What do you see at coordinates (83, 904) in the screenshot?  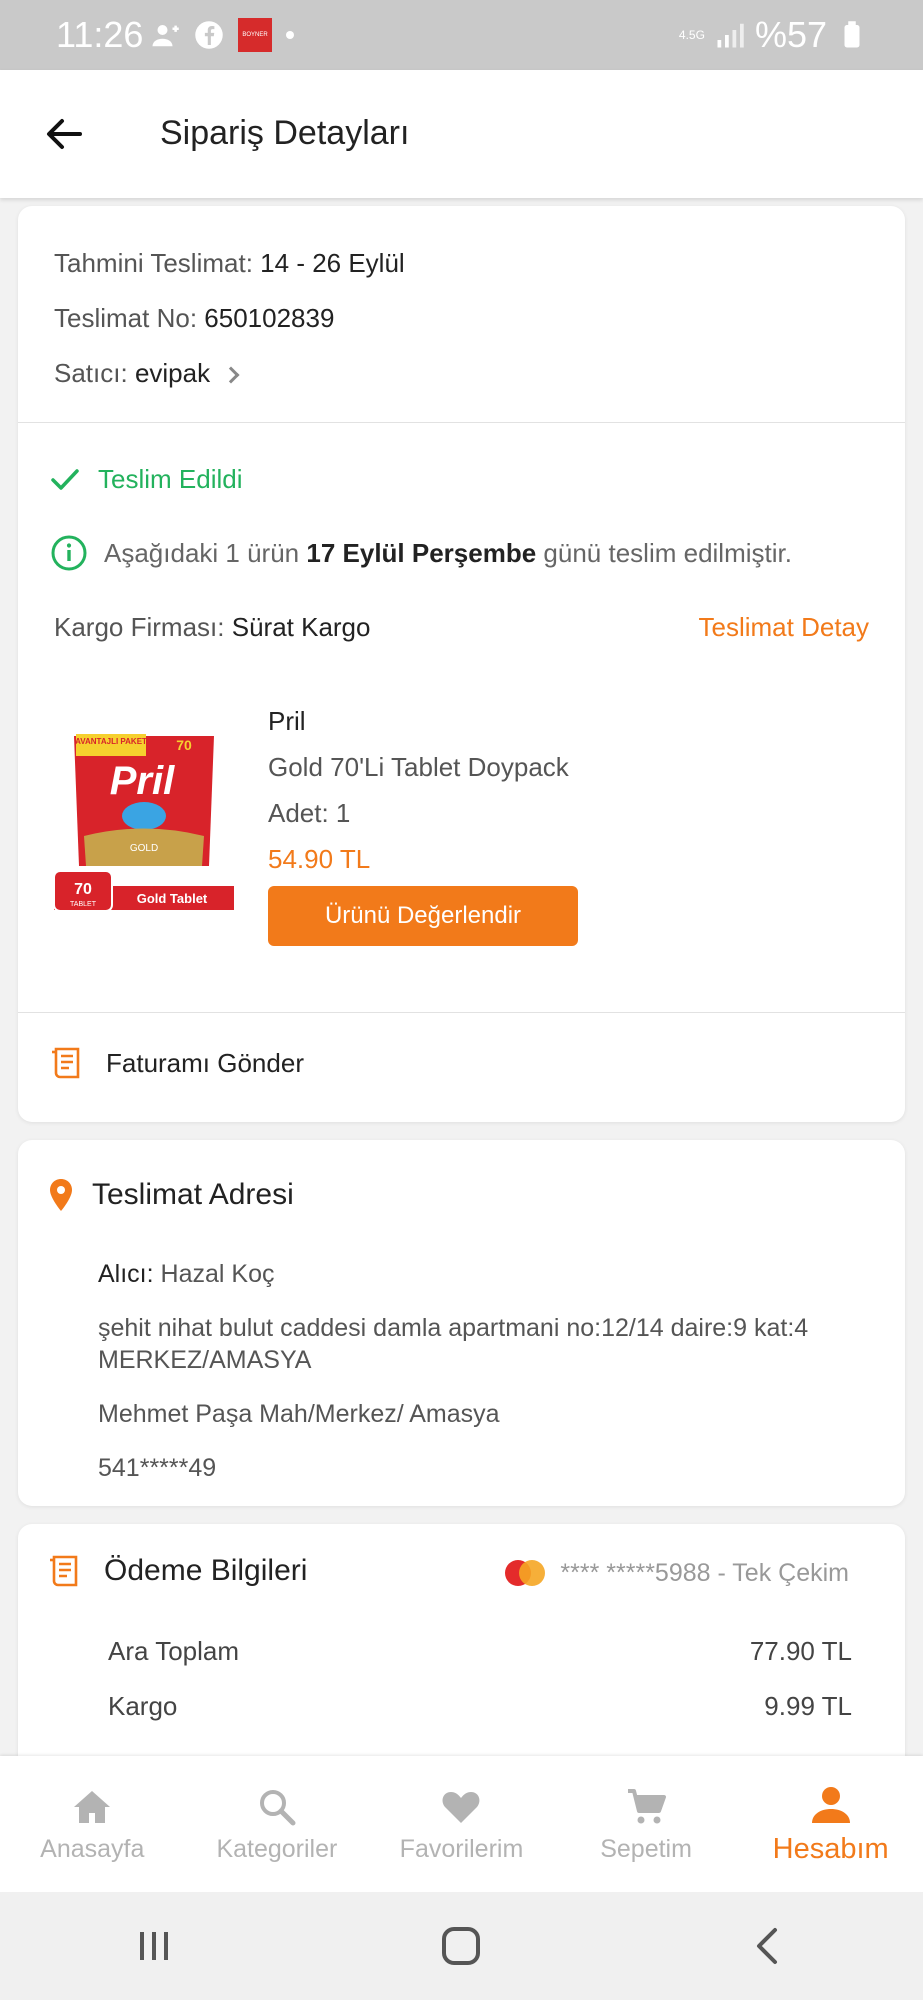 I see `product-image-badge-unit: TABLET` at bounding box center [83, 904].